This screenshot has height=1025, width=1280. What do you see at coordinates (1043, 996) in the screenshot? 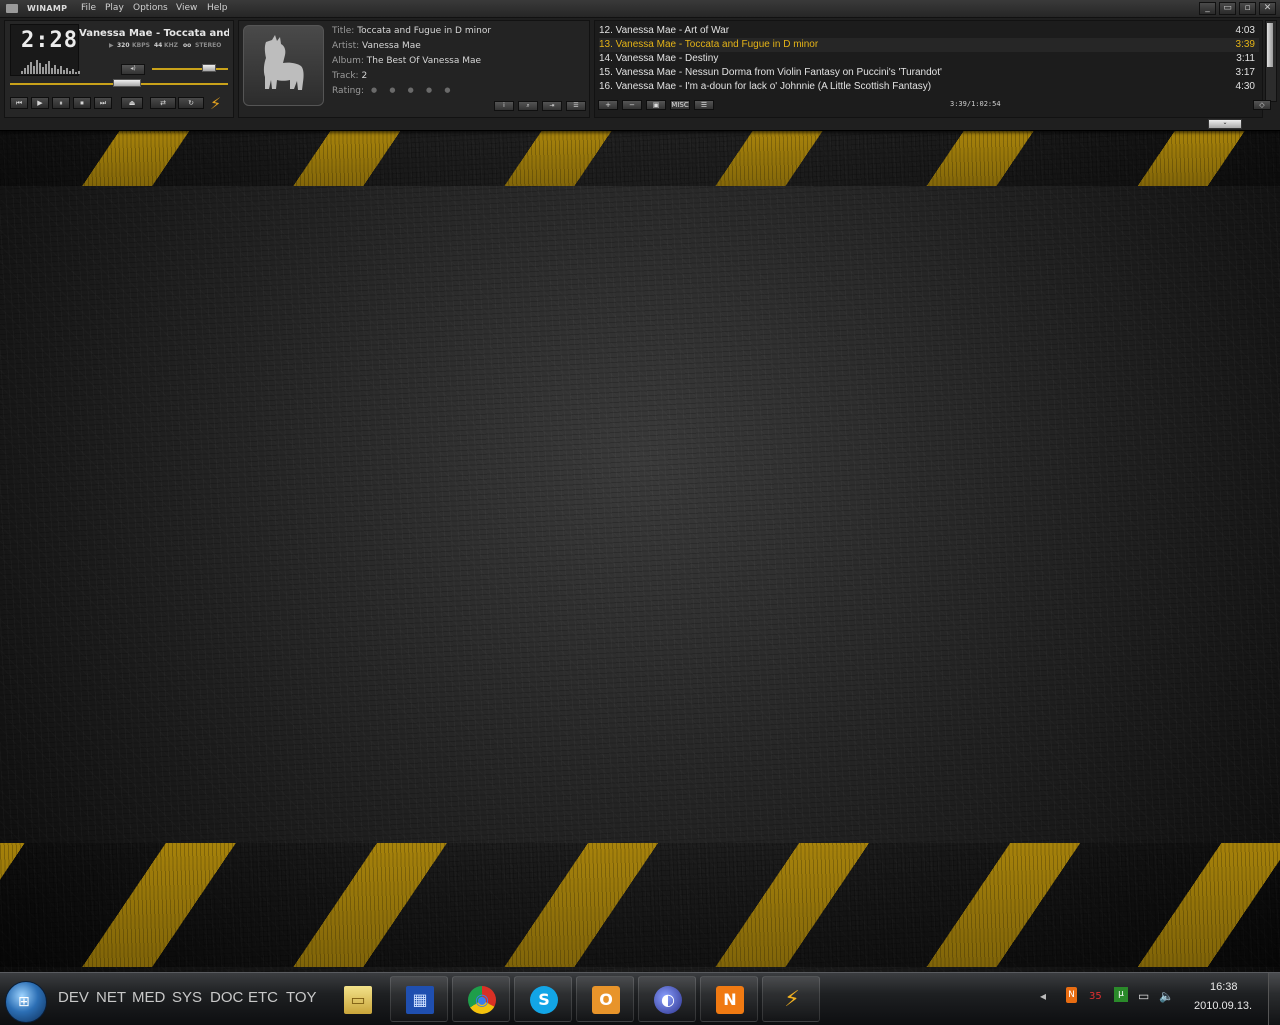
I see `tray-expand-icon: ◂` at bounding box center [1043, 996].